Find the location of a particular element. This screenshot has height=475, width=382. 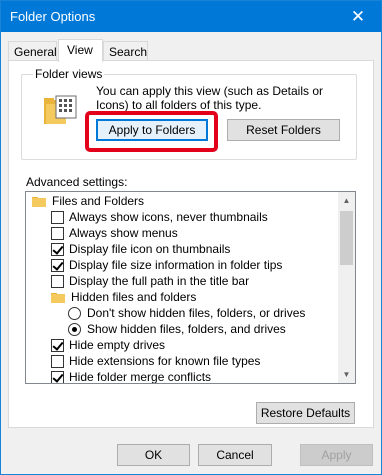

cancel-label: Cancel is located at coordinates (235, 455).